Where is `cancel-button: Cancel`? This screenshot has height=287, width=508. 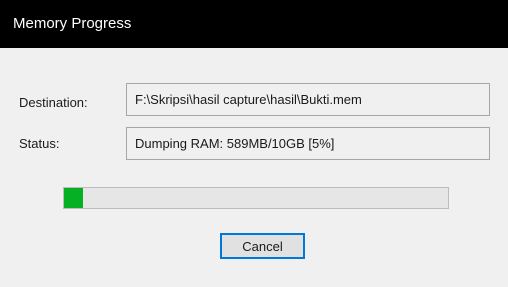
cancel-button: Cancel is located at coordinates (262, 246).